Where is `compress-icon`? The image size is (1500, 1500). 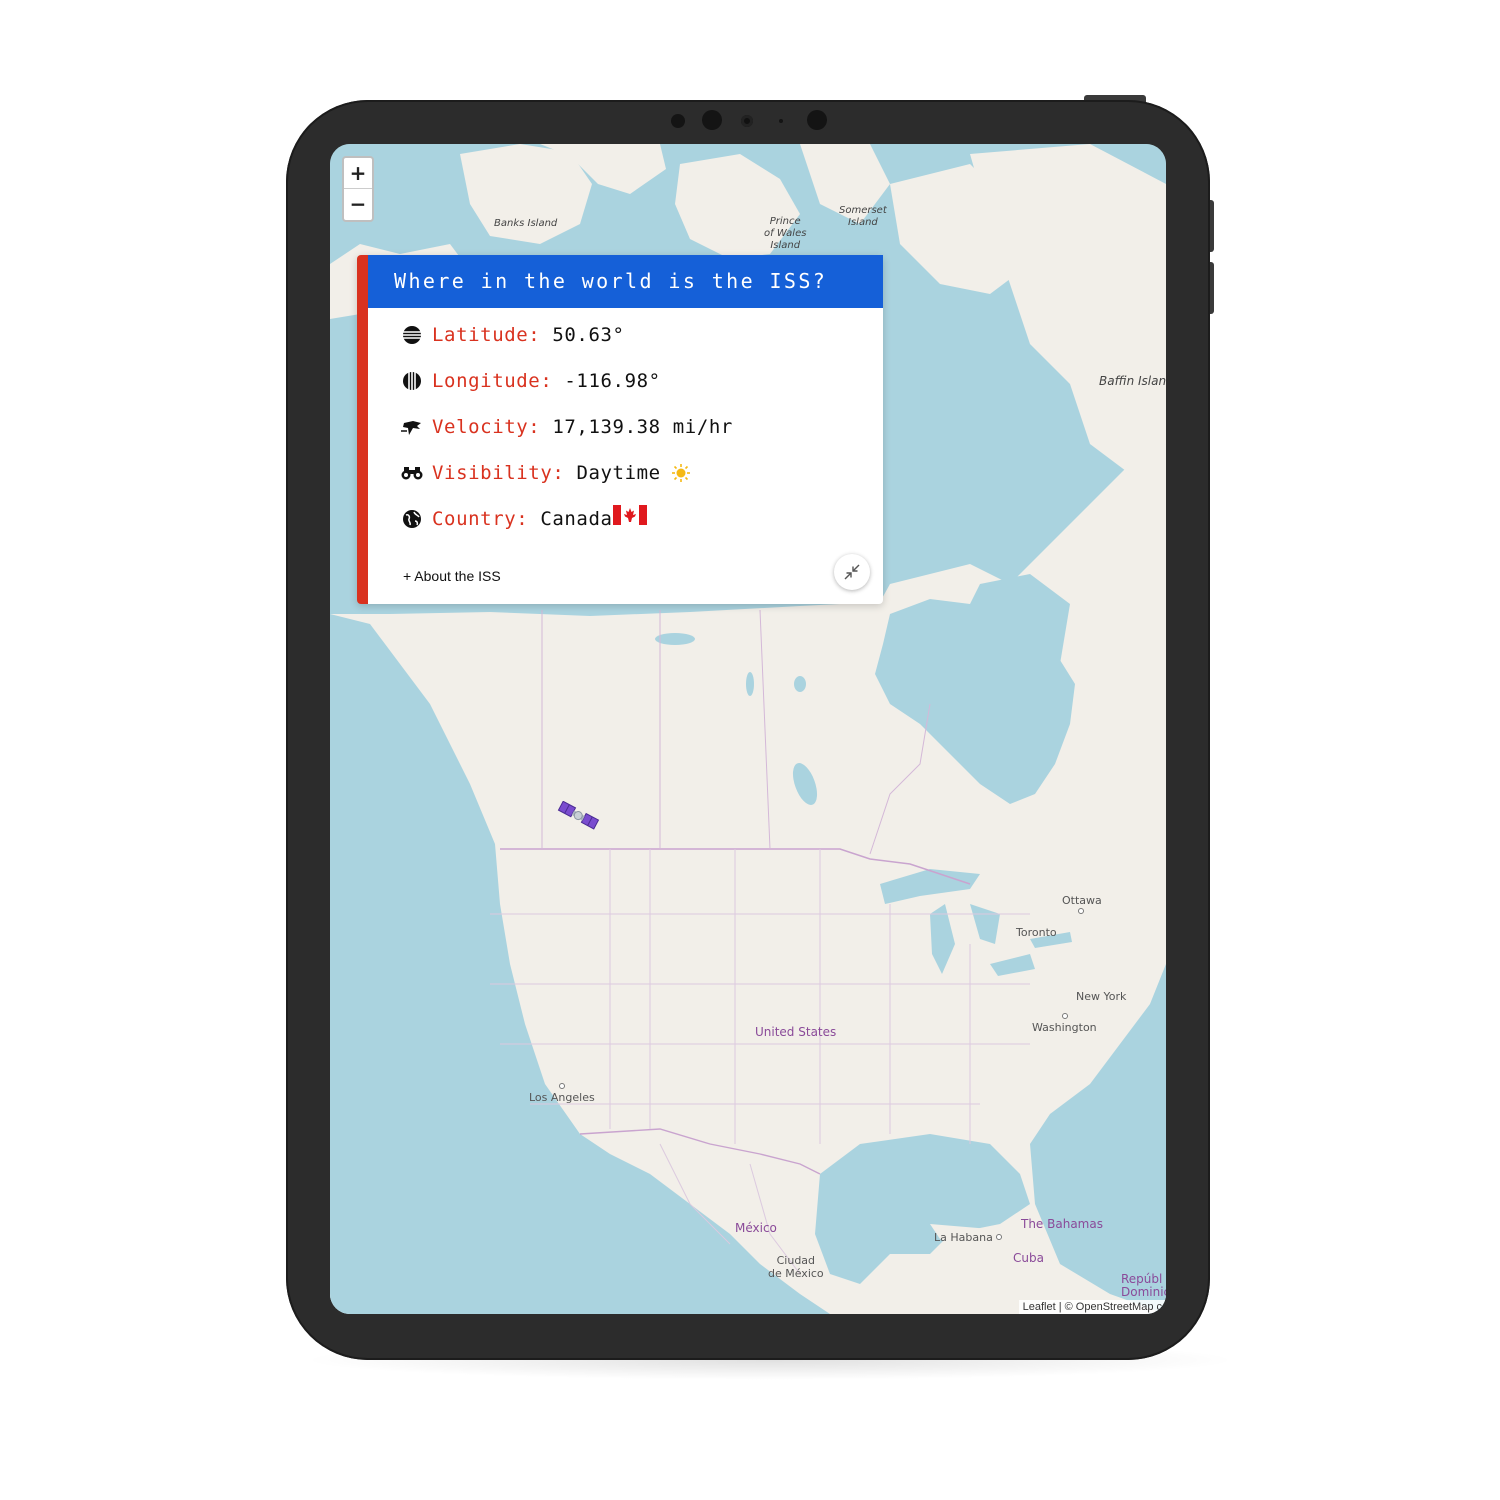 compress-icon is located at coordinates (852, 572).